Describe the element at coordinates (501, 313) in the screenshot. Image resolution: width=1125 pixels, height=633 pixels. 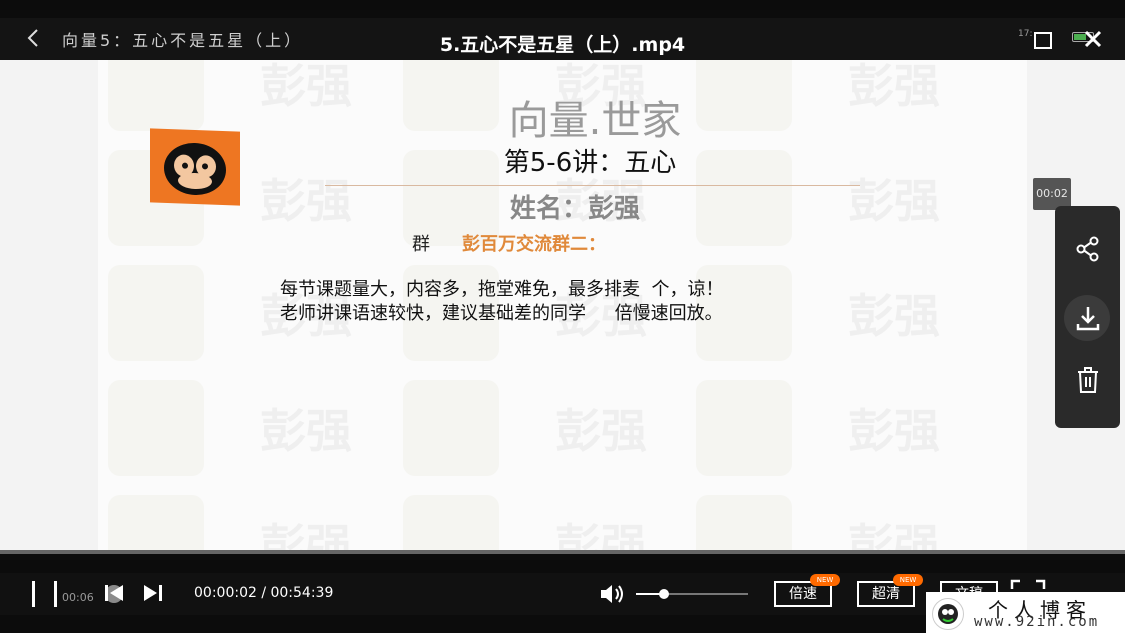
I see `notice-line: 老师讲课语速较快，建议基础差的同学 倍慢速回放。` at that location.